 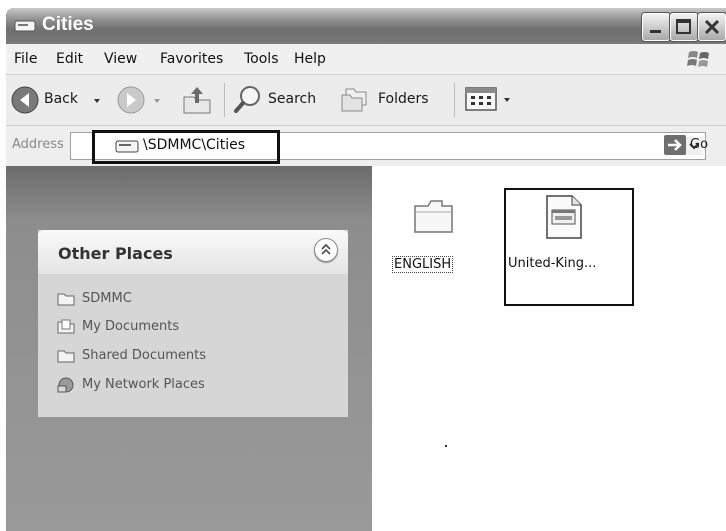 I want to click on search-button: Search, so click(x=282, y=100).